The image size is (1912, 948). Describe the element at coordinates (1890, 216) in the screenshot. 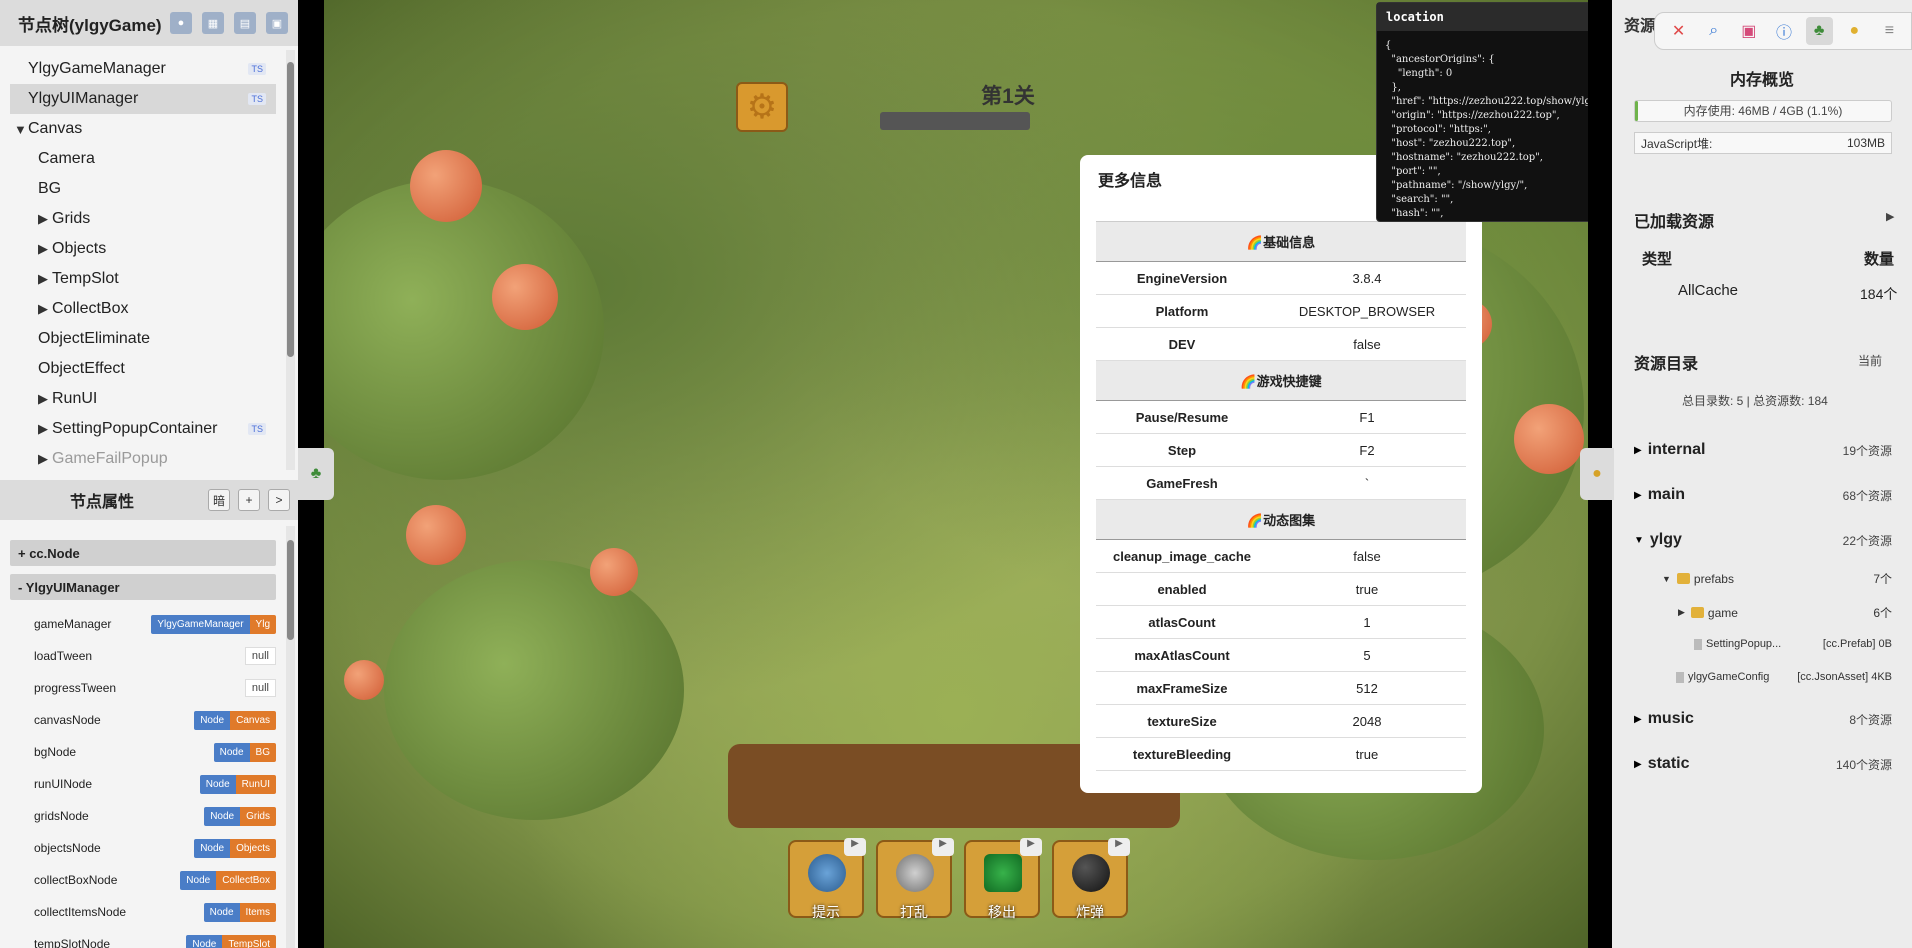

I see `expand-arrow-icon: ▶` at that location.